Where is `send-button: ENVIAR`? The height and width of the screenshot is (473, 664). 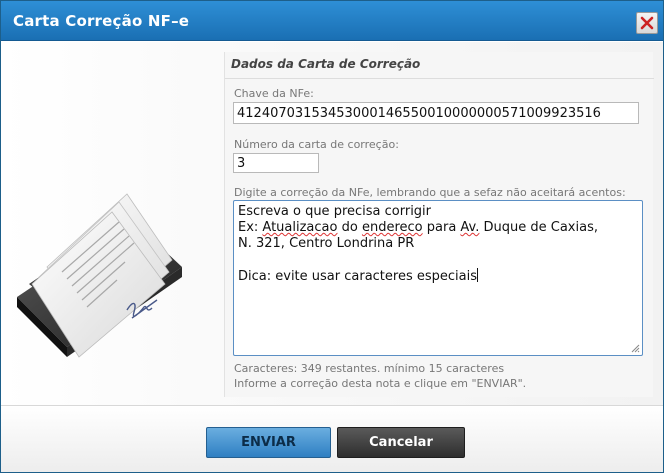
send-button: ENVIAR is located at coordinates (268, 442).